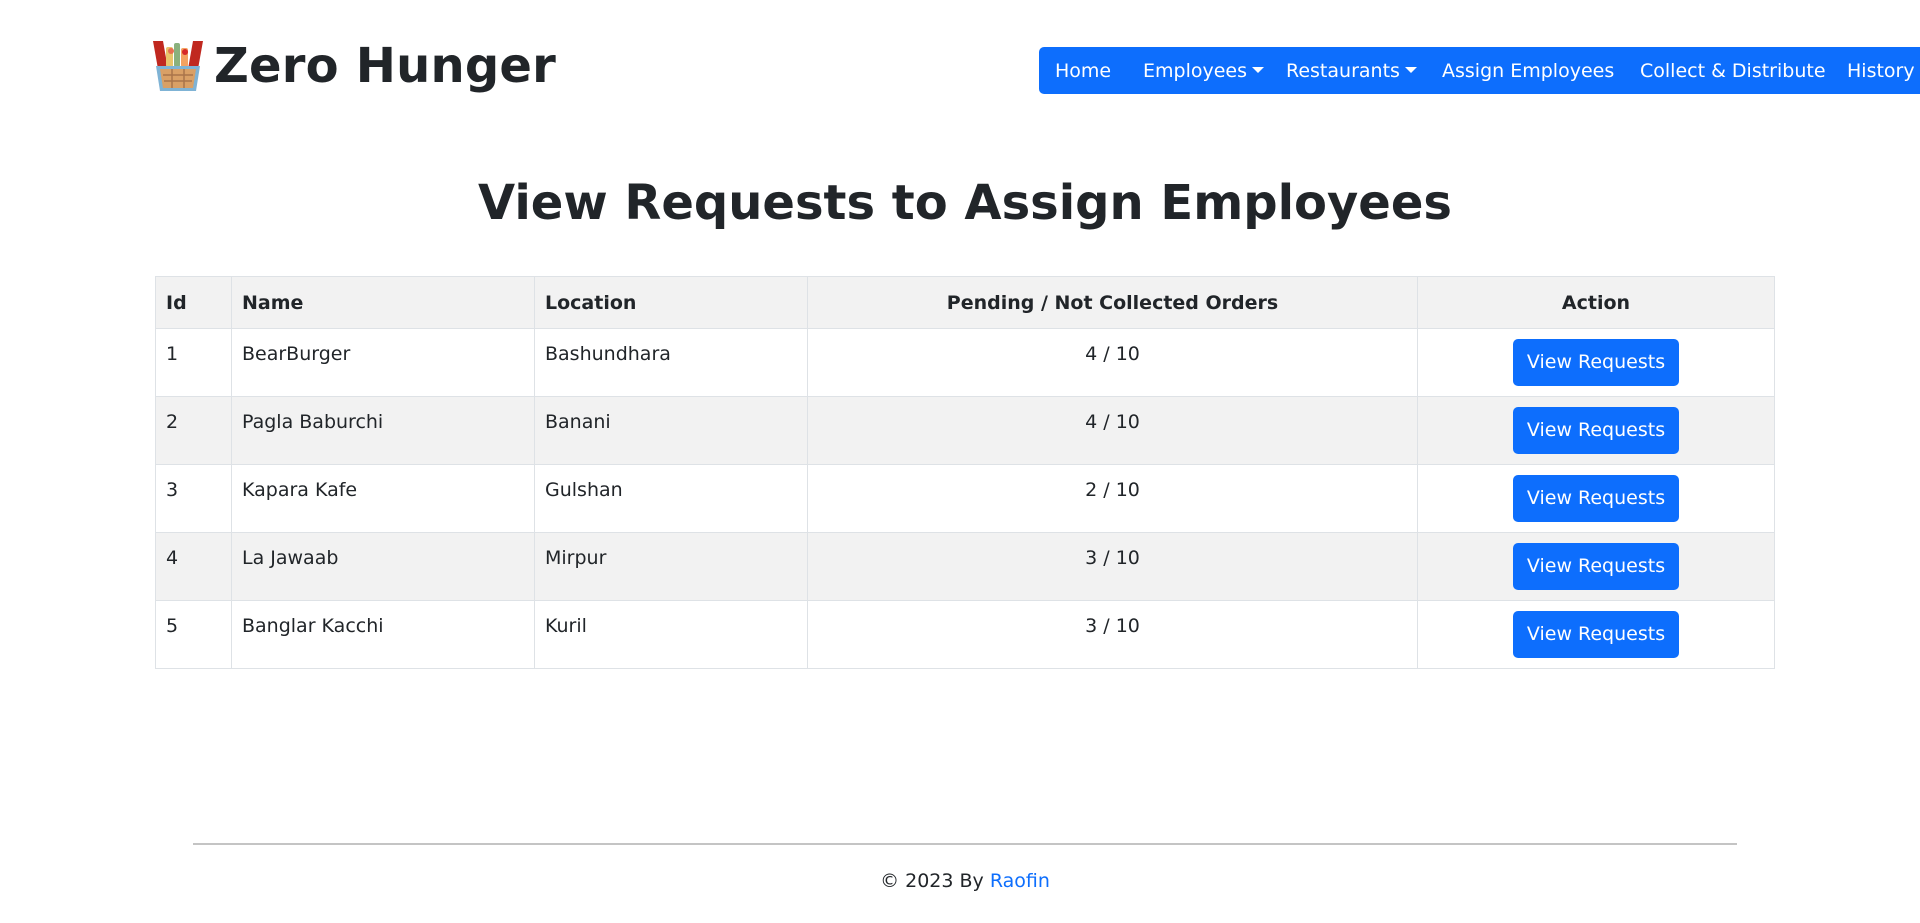 The width and height of the screenshot is (1920, 923). I want to click on cell-location: Banani, so click(671, 430).